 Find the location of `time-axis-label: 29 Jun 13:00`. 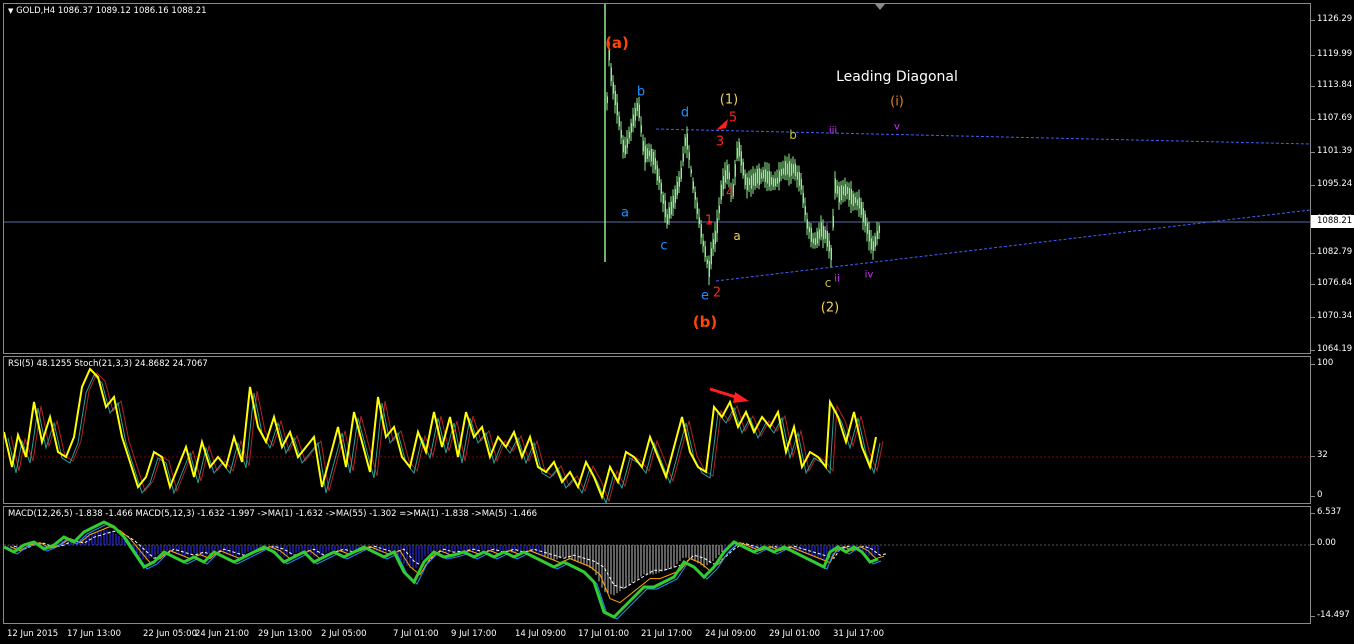

time-axis-label: 29 Jun 13:00 is located at coordinates (285, 634).